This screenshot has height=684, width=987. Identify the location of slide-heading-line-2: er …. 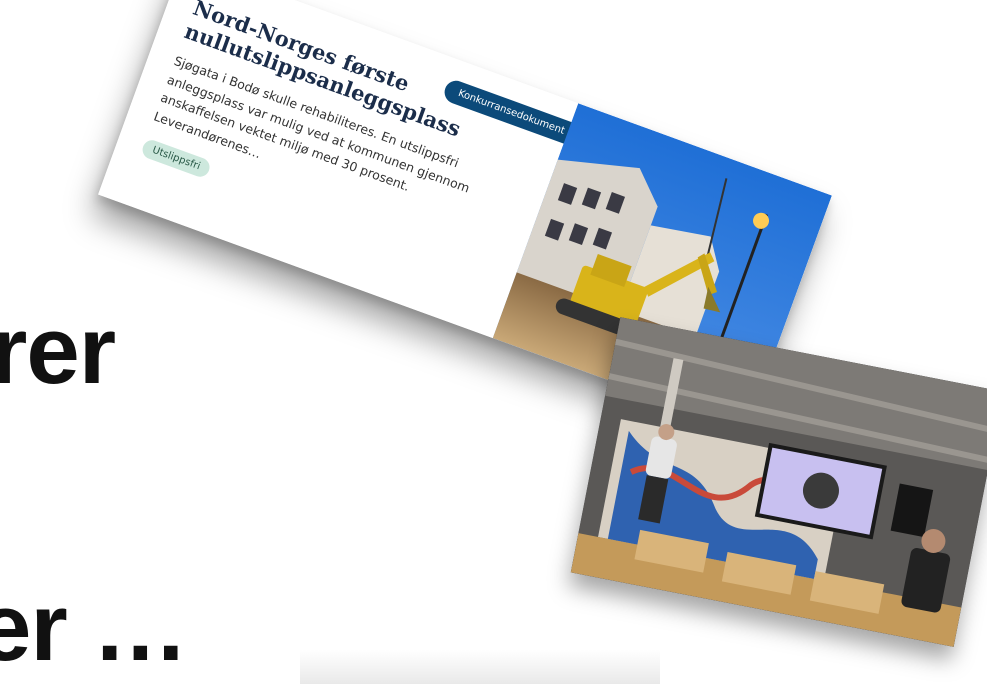
(94, 627).